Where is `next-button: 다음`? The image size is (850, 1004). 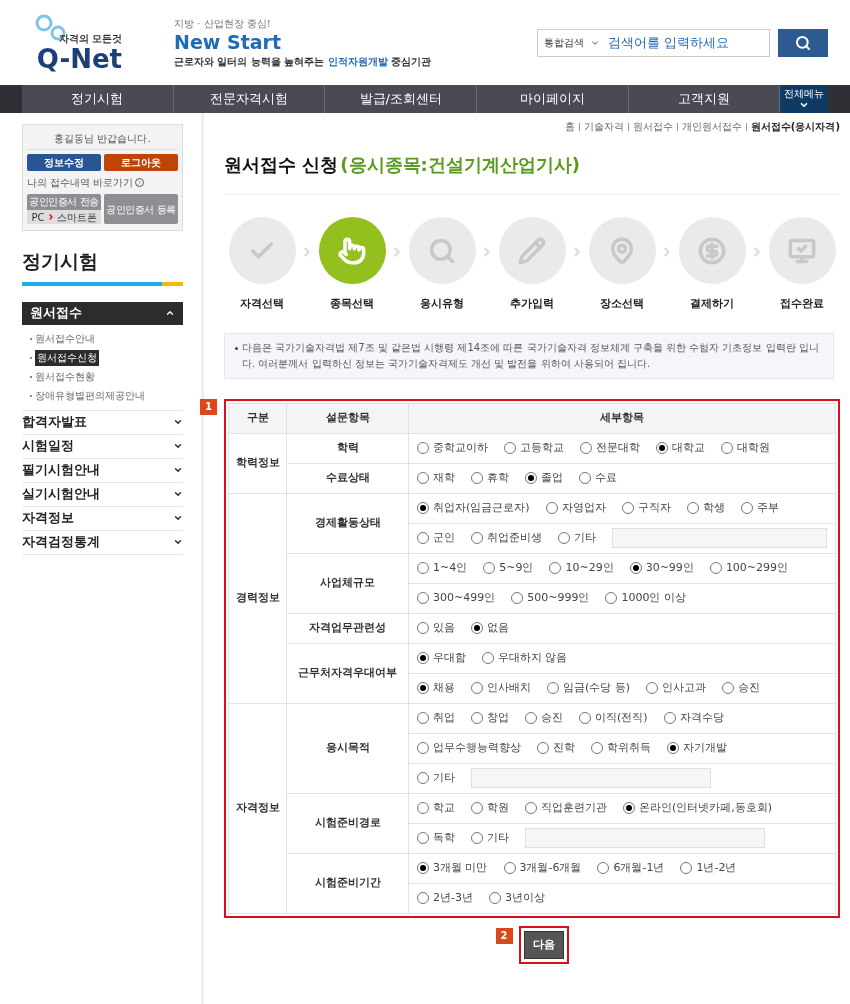 next-button: 다음 is located at coordinates (543, 944).